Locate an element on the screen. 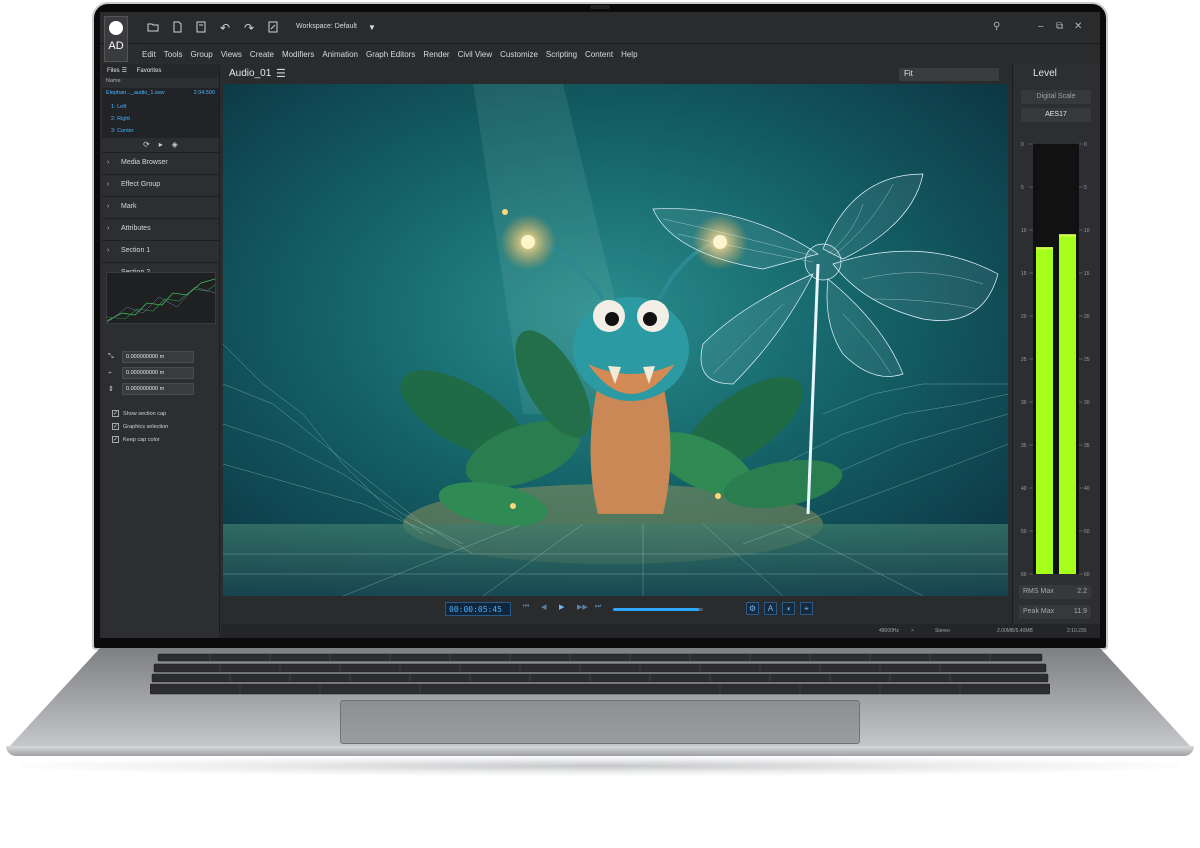  tab-files: Files is located at coordinates (113, 71).